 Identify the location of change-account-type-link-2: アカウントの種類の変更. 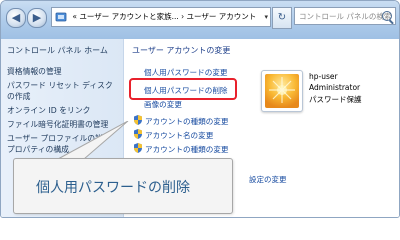
(181, 149).